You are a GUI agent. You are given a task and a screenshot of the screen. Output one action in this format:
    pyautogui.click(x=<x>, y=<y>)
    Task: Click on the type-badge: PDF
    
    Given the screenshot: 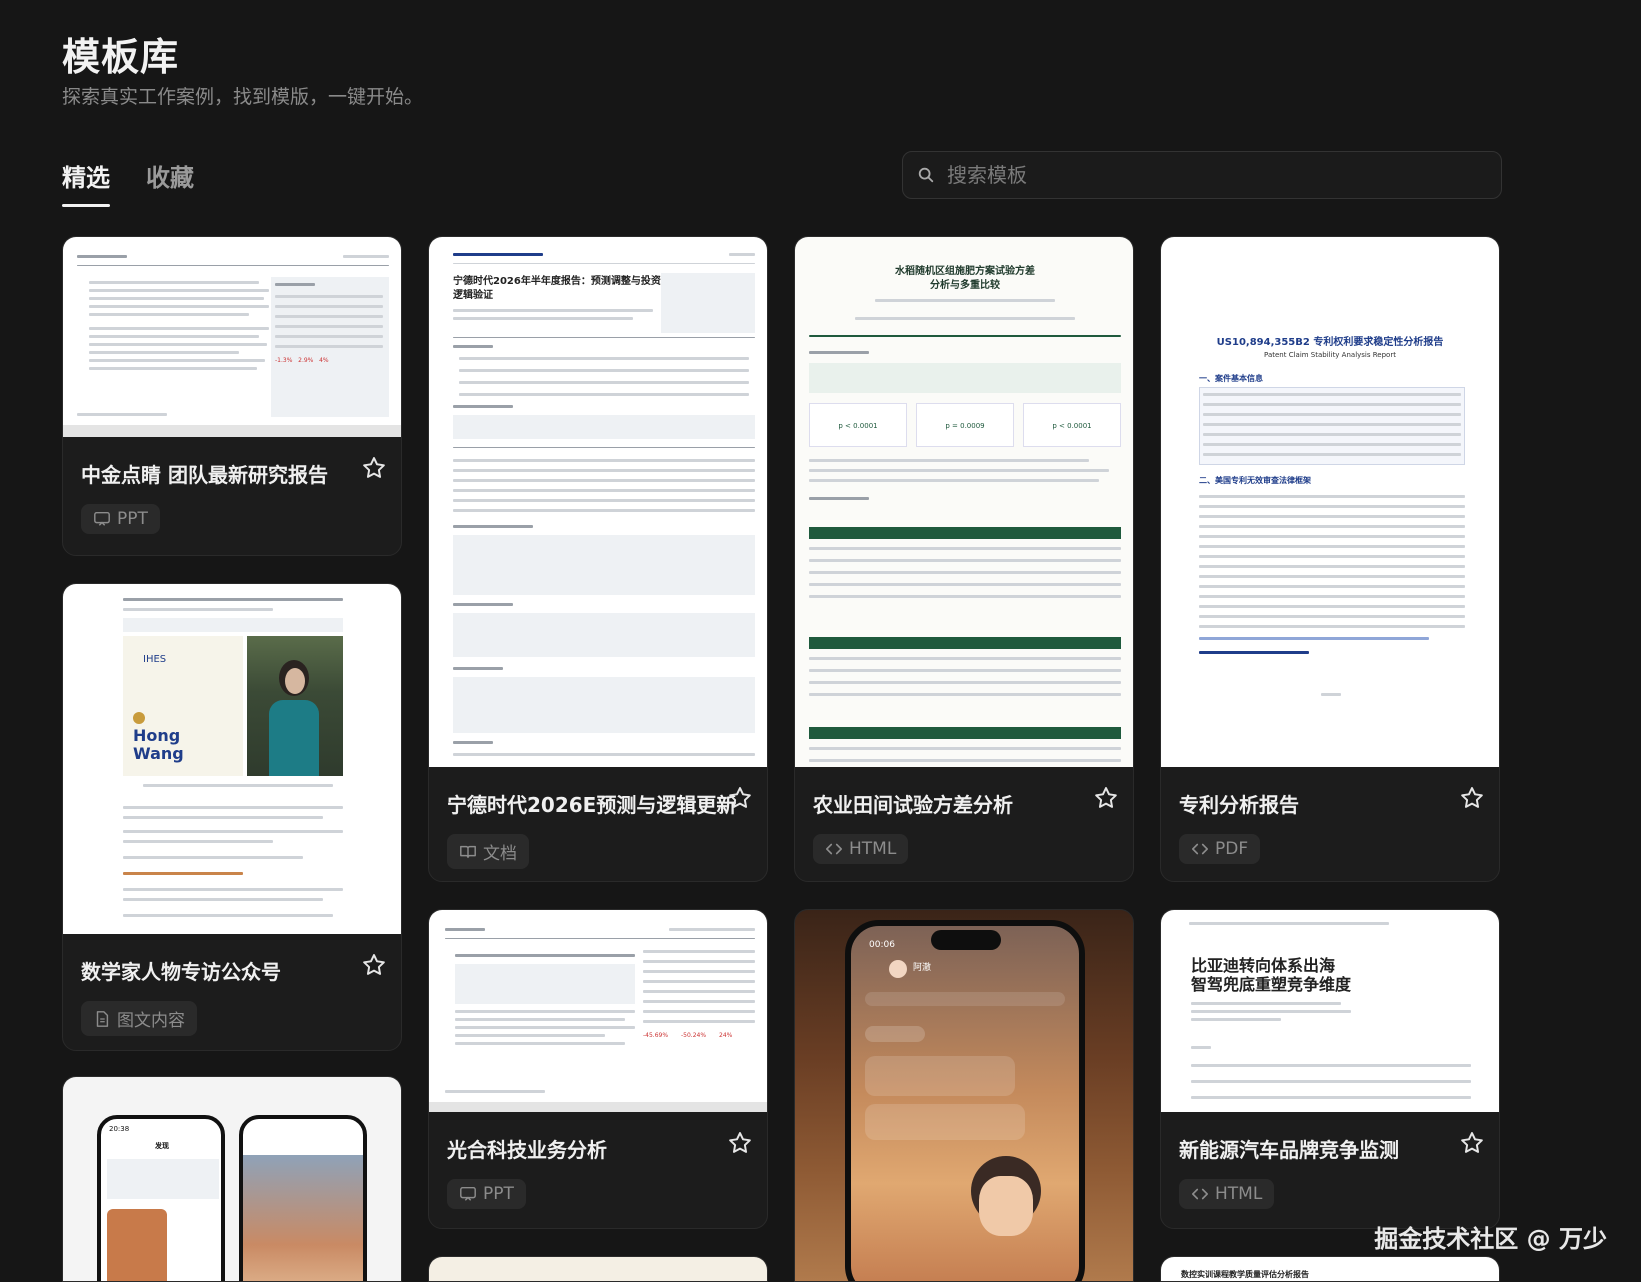 What is the action you would take?
    pyautogui.click(x=1220, y=849)
    